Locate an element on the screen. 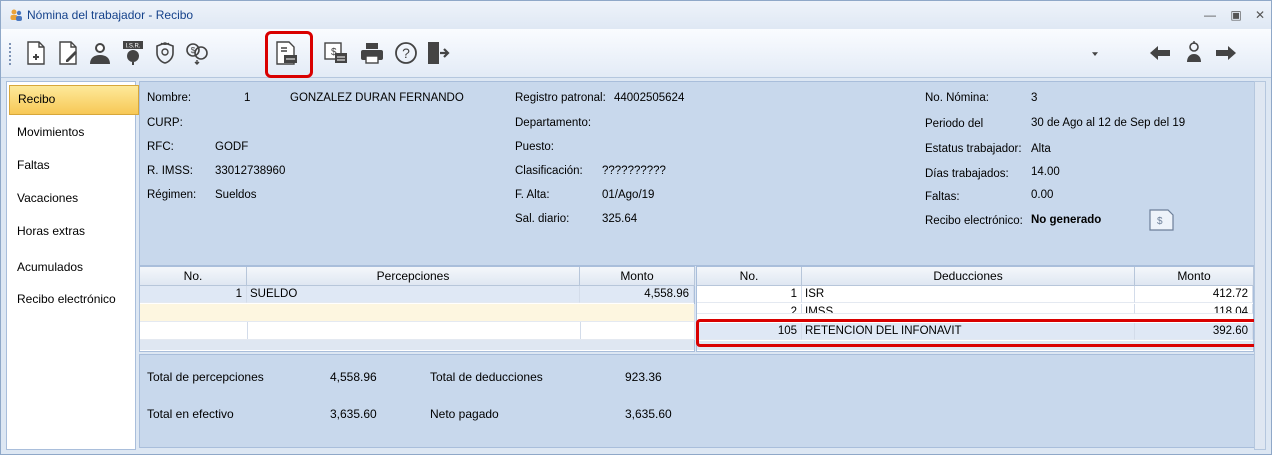  percepciones-header-no: No. is located at coordinates (193, 276).